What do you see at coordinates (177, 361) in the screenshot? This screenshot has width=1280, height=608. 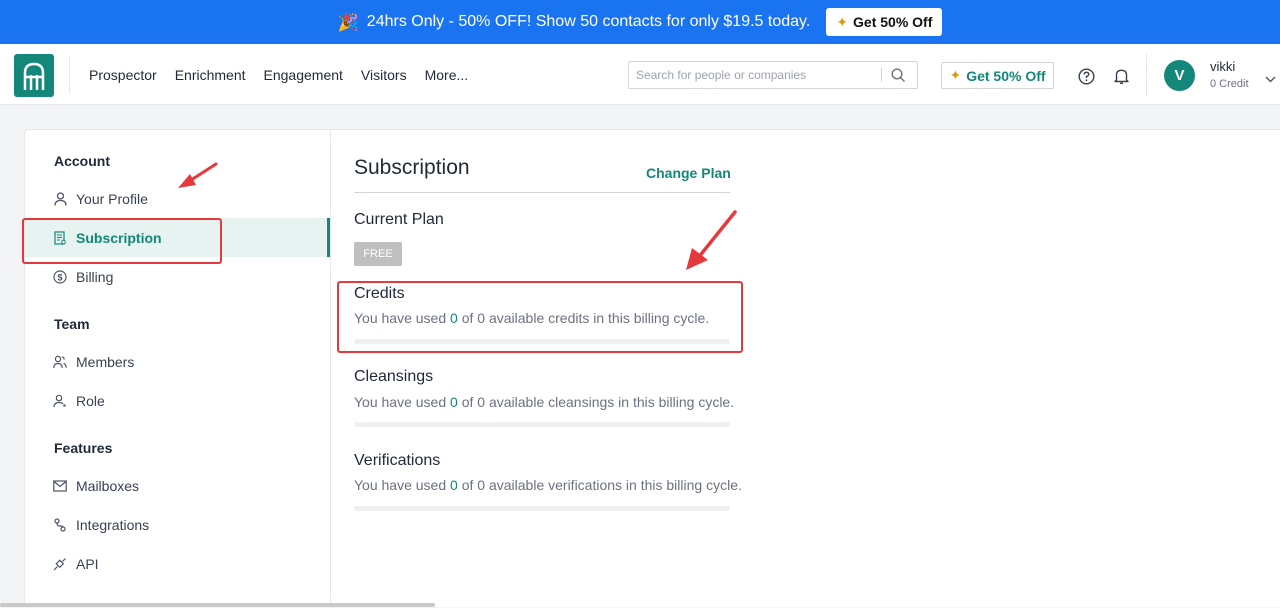 I see `sidebar-item-members: Members` at bounding box center [177, 361].